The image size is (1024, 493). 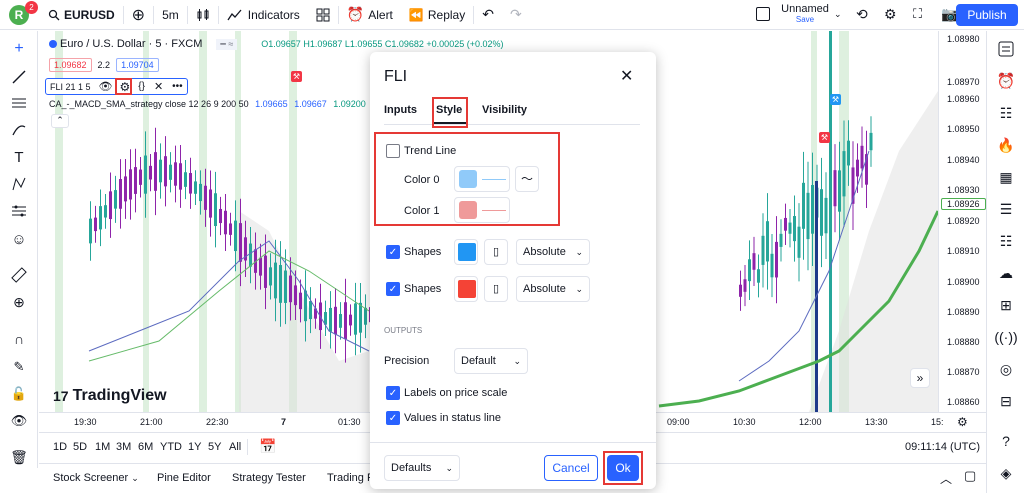 I want to click on line-style-icon: 〜, so click(x=527, y=179).